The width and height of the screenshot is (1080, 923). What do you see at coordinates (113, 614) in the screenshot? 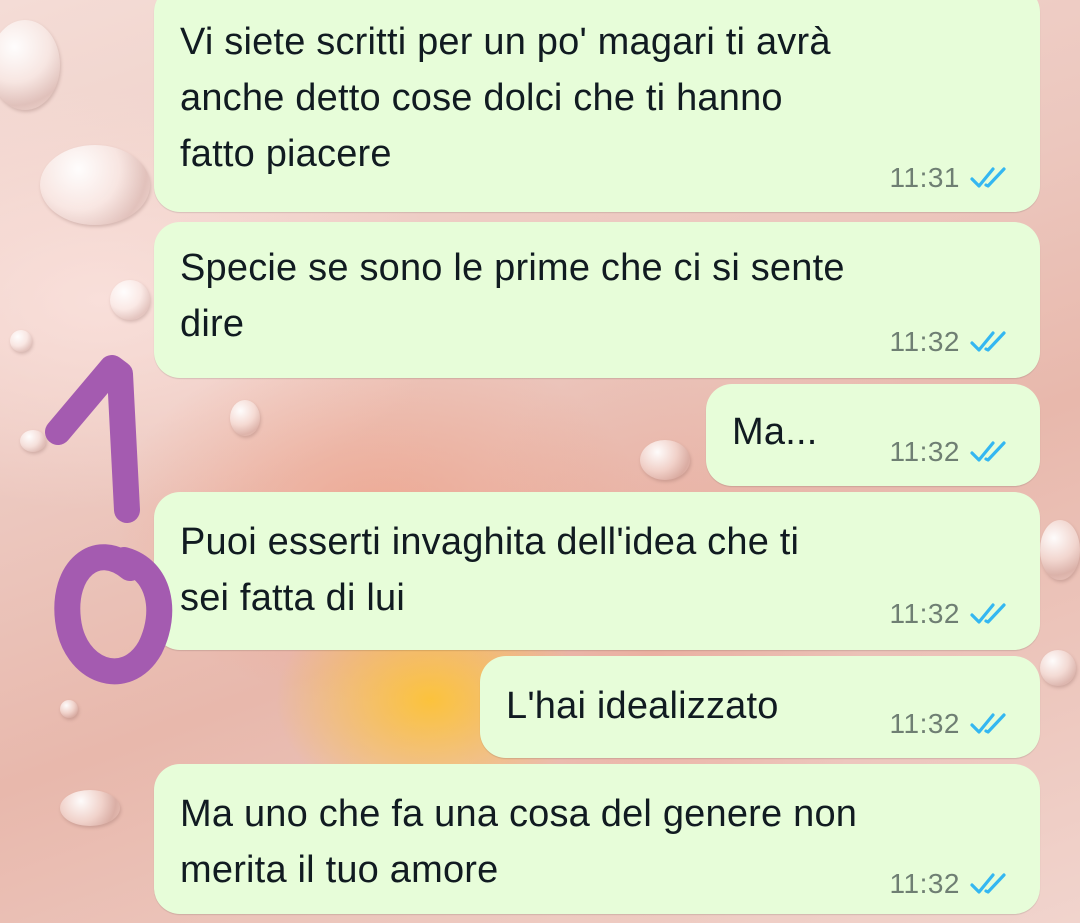
I see `handwritten-zero-stroke` at bounding box center [113, 614].